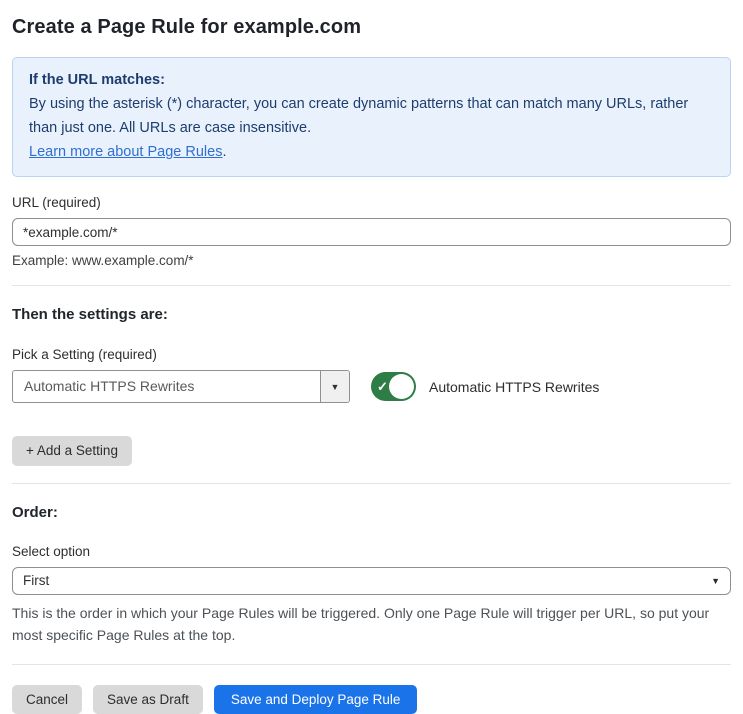  What do you see at coordinates (382, 386) in the screenshot?
I see `check-icon: ✓` at bounding box center [382, 386].